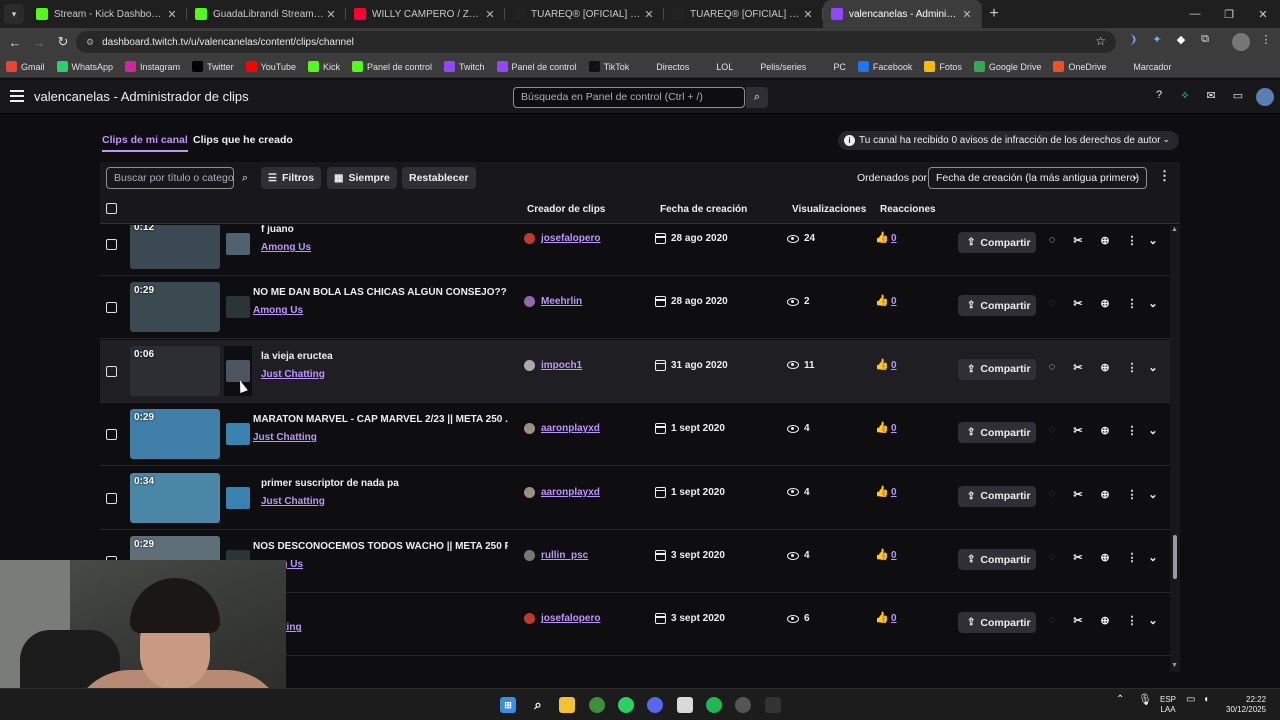  I want to click on period-button: ▦ Siempre, so click(362, 178).